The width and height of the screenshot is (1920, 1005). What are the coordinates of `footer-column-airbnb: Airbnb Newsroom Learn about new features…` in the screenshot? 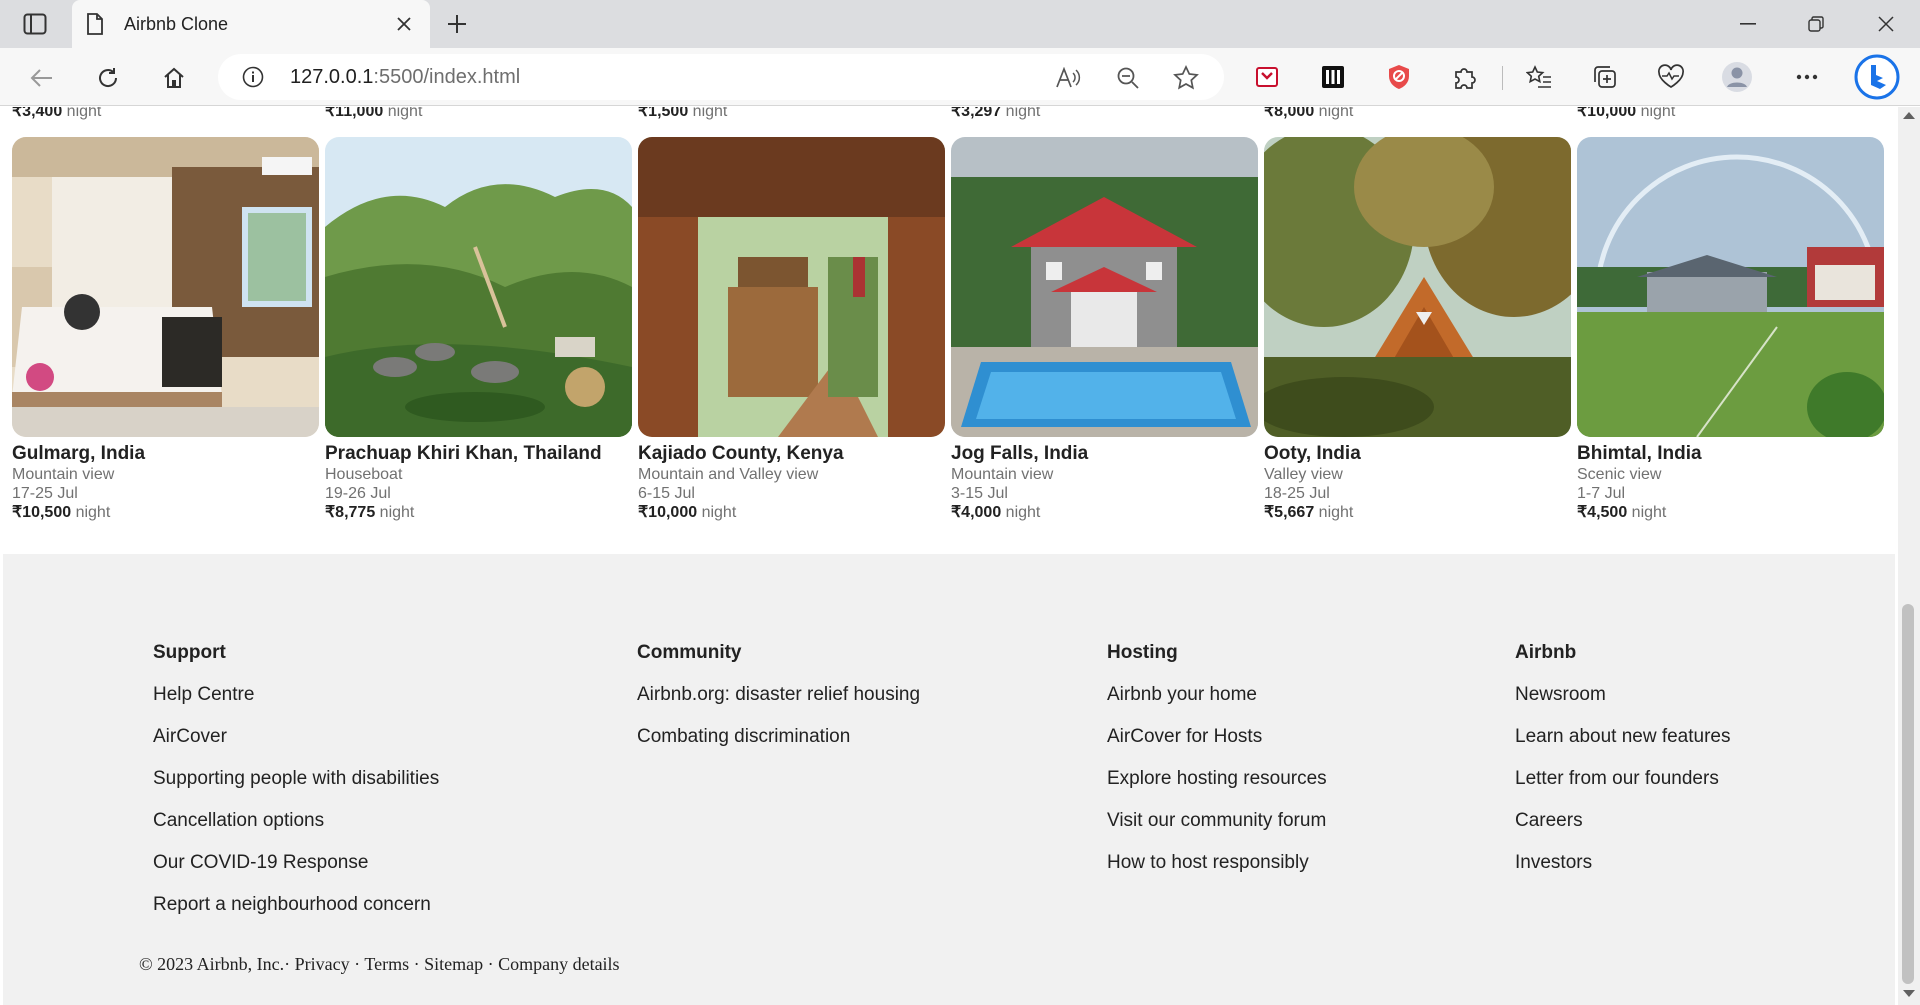 It's located at (1623, 768).